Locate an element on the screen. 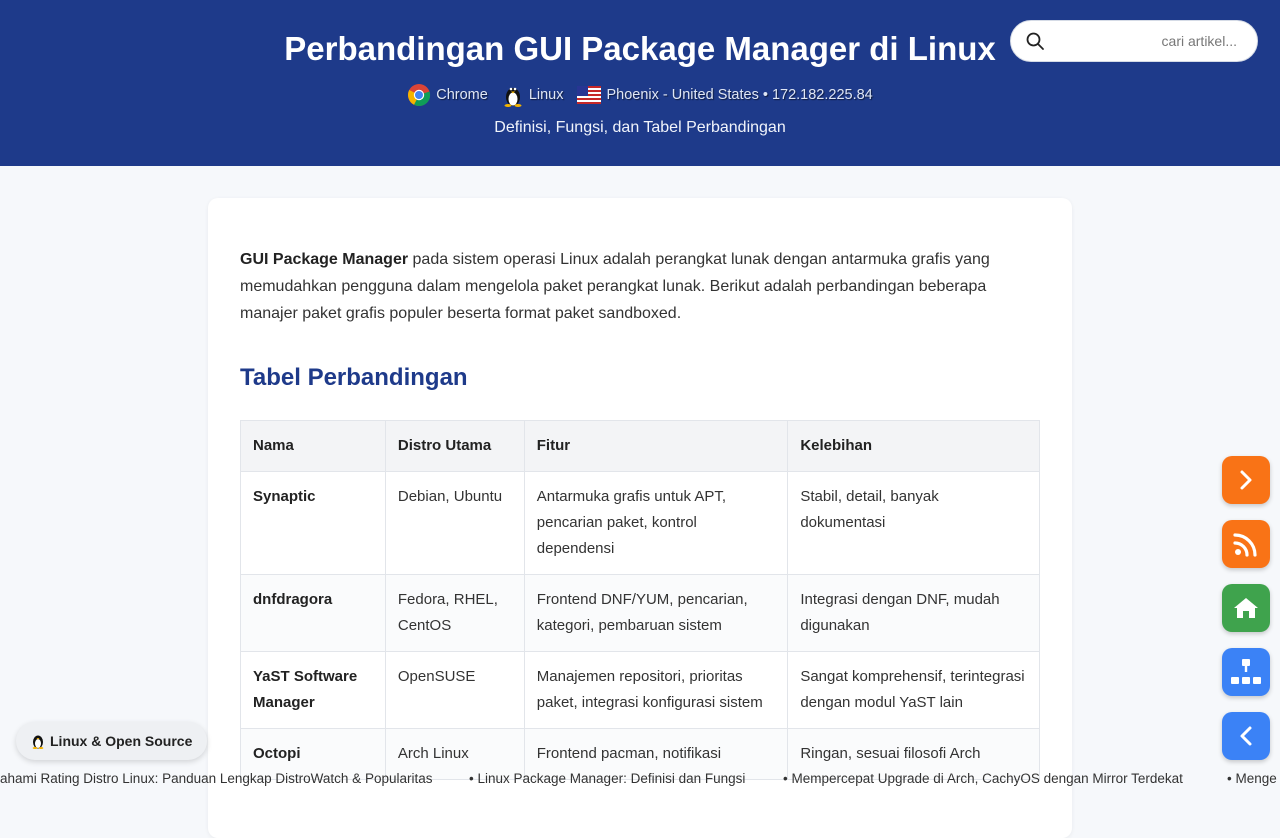 The image size is (1280, 838). home-icon is located at coordinates (1246, 608).